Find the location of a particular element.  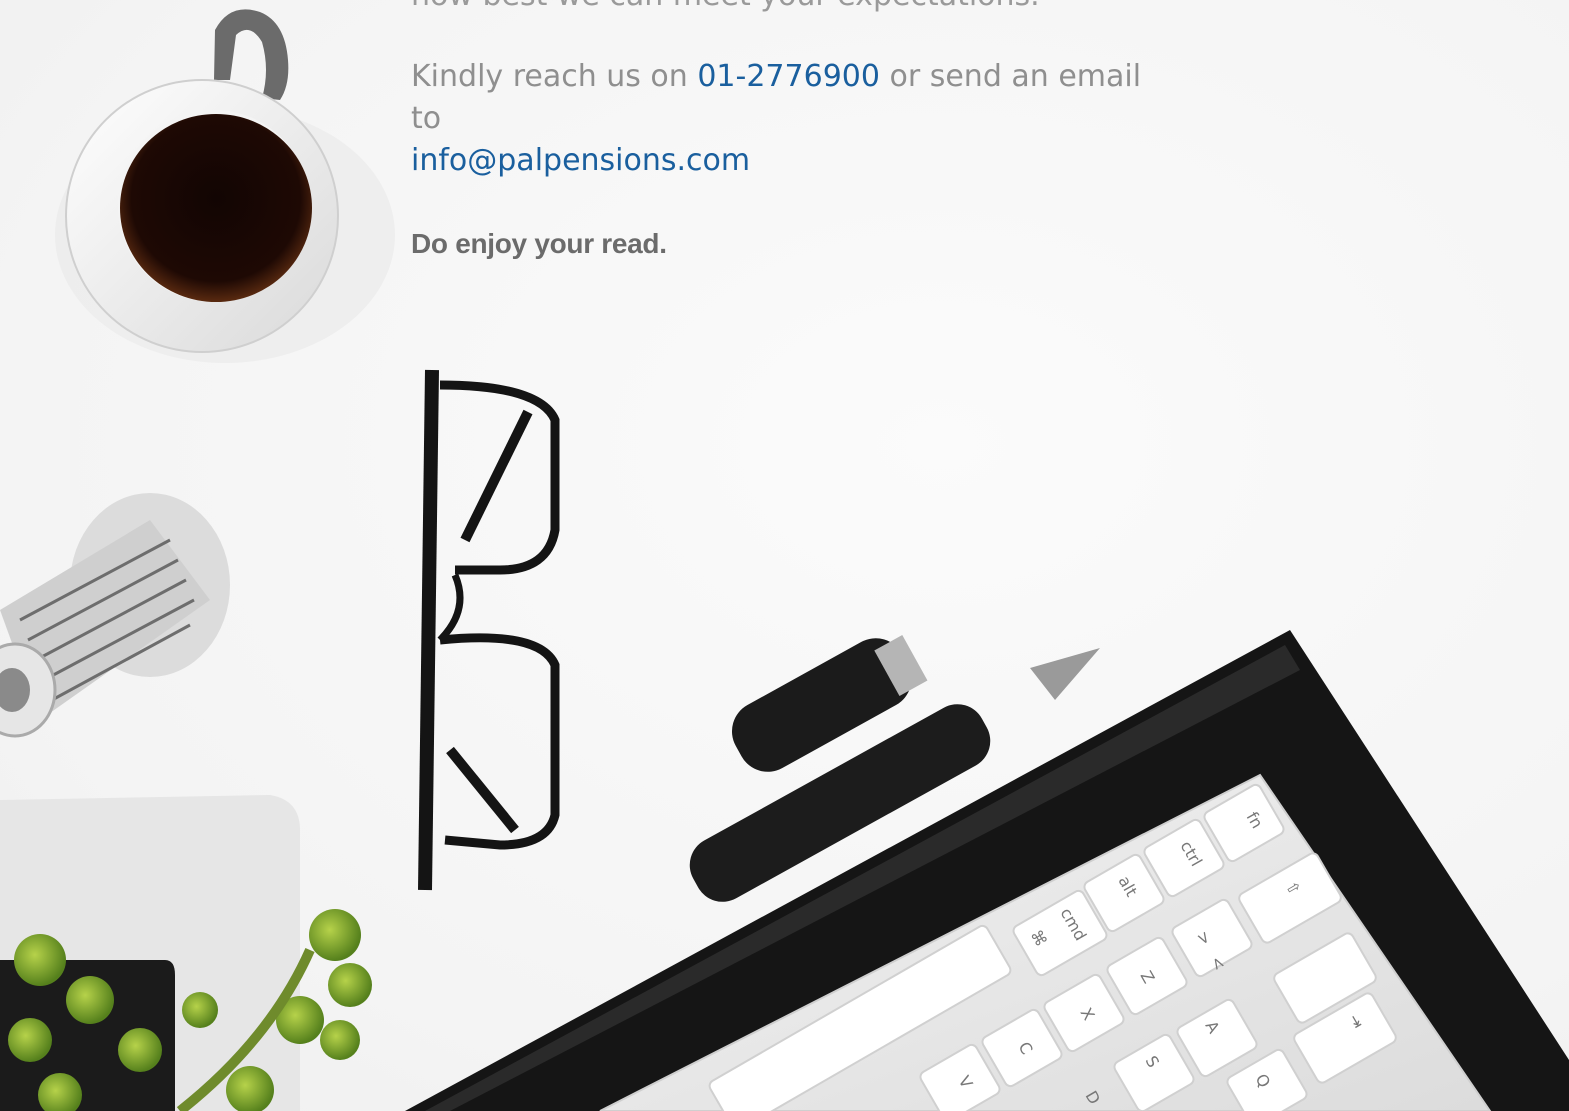

leaning-tower-figurine is located at coordinates (115, 615).